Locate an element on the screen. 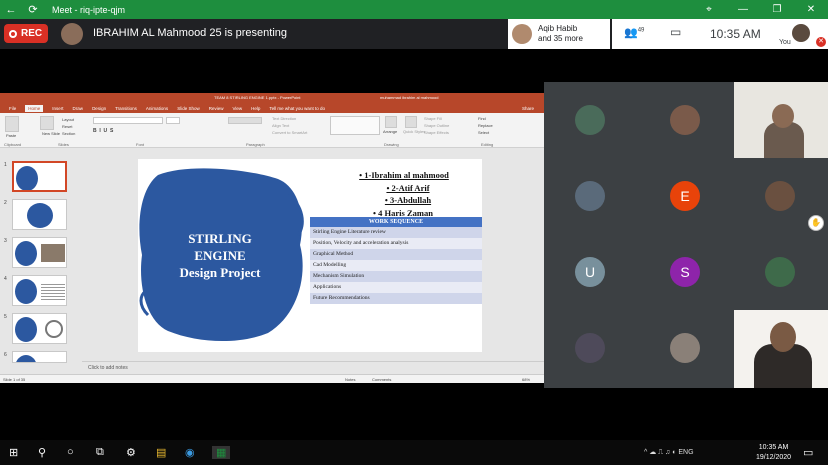 The image size is (828, 465). list-buttons is located at coordinates (245, 120).